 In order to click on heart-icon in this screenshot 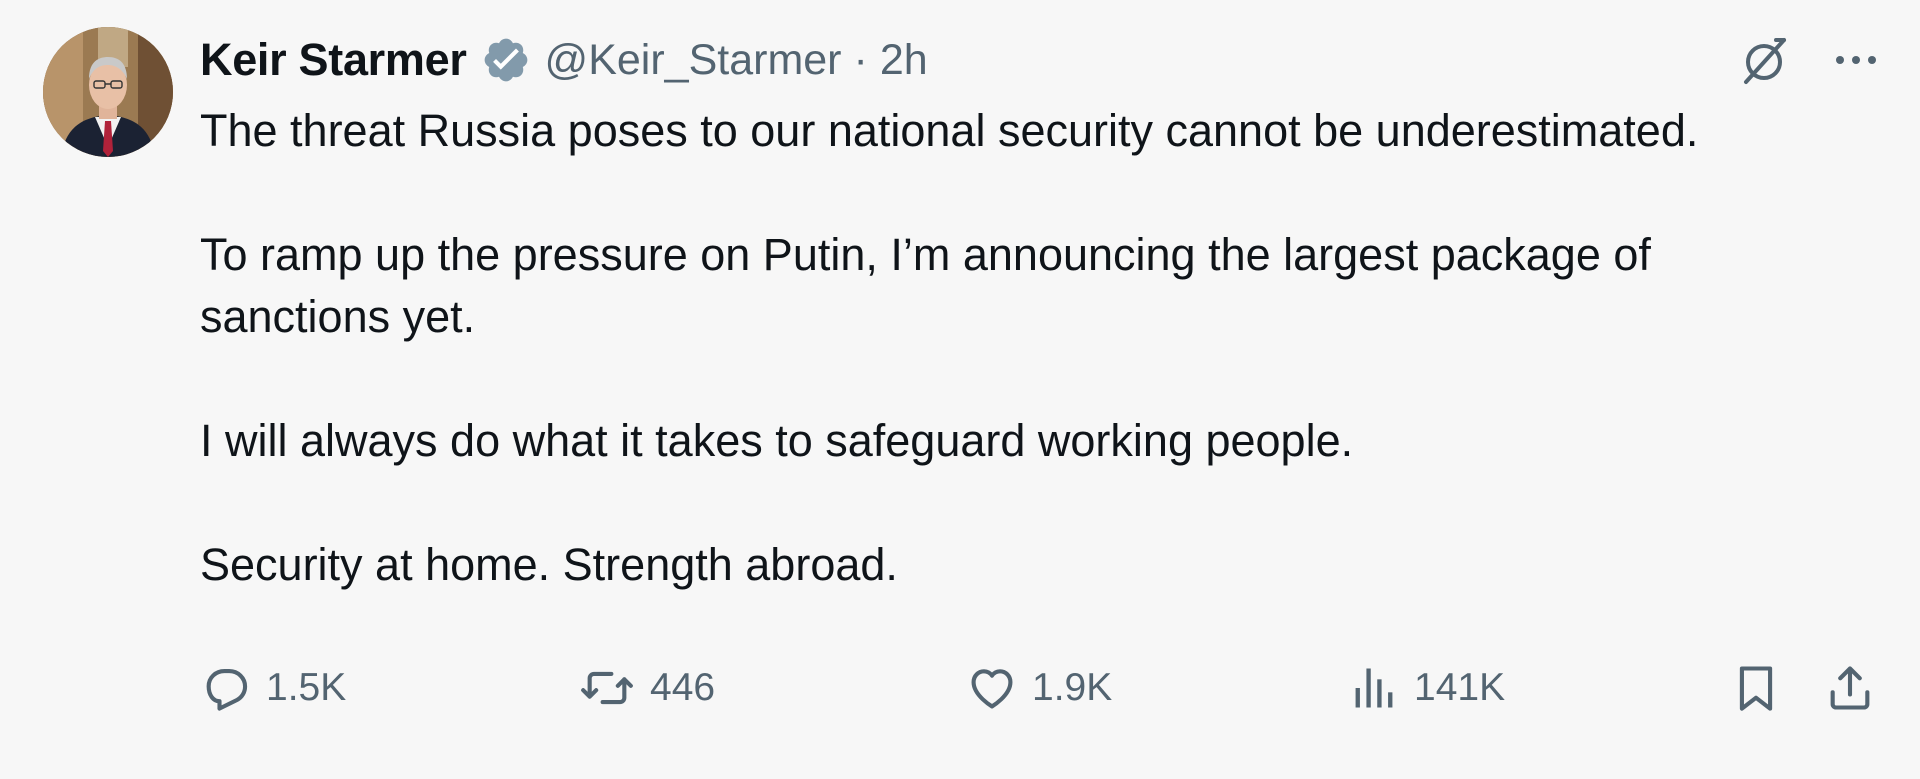, I will do `click(992, 688)`.